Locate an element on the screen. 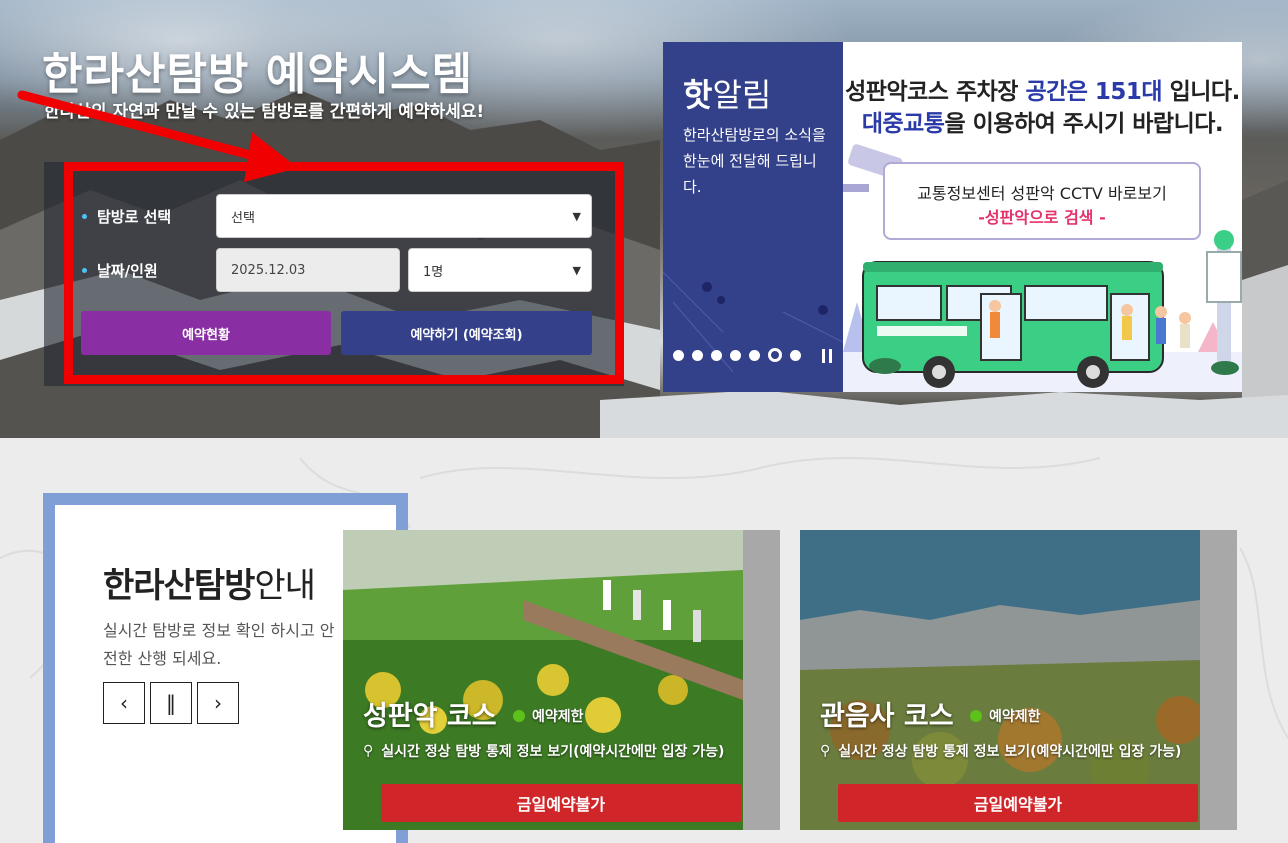  notice-panel: 핫알림 한라산탐방로의 소식을 한눈에 전달해 드립니다. is located at coordinates (753, 217).